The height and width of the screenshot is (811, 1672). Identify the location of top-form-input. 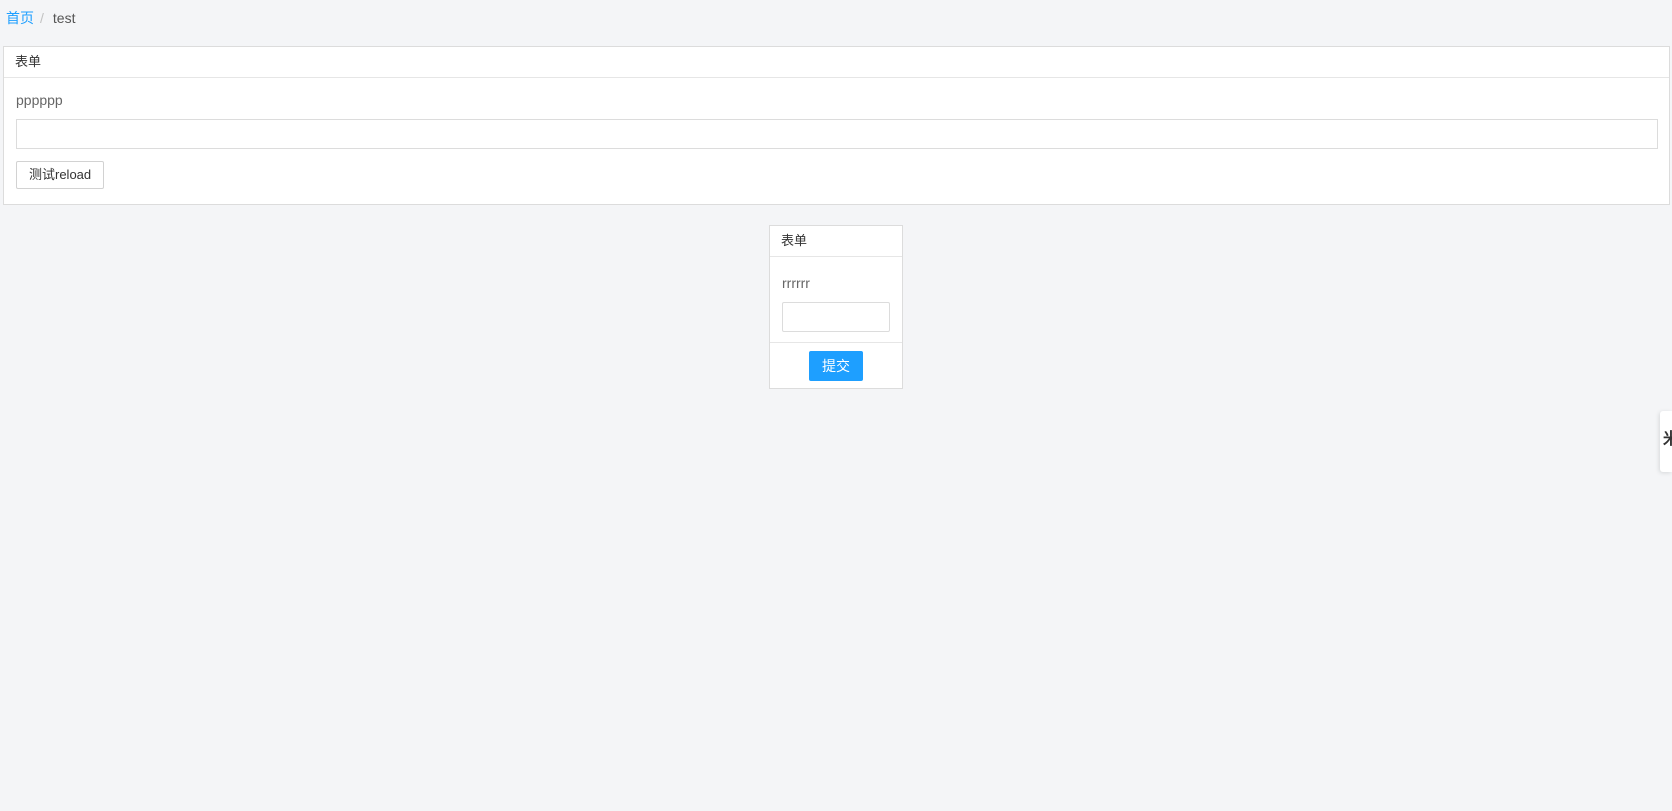
(837, 134).